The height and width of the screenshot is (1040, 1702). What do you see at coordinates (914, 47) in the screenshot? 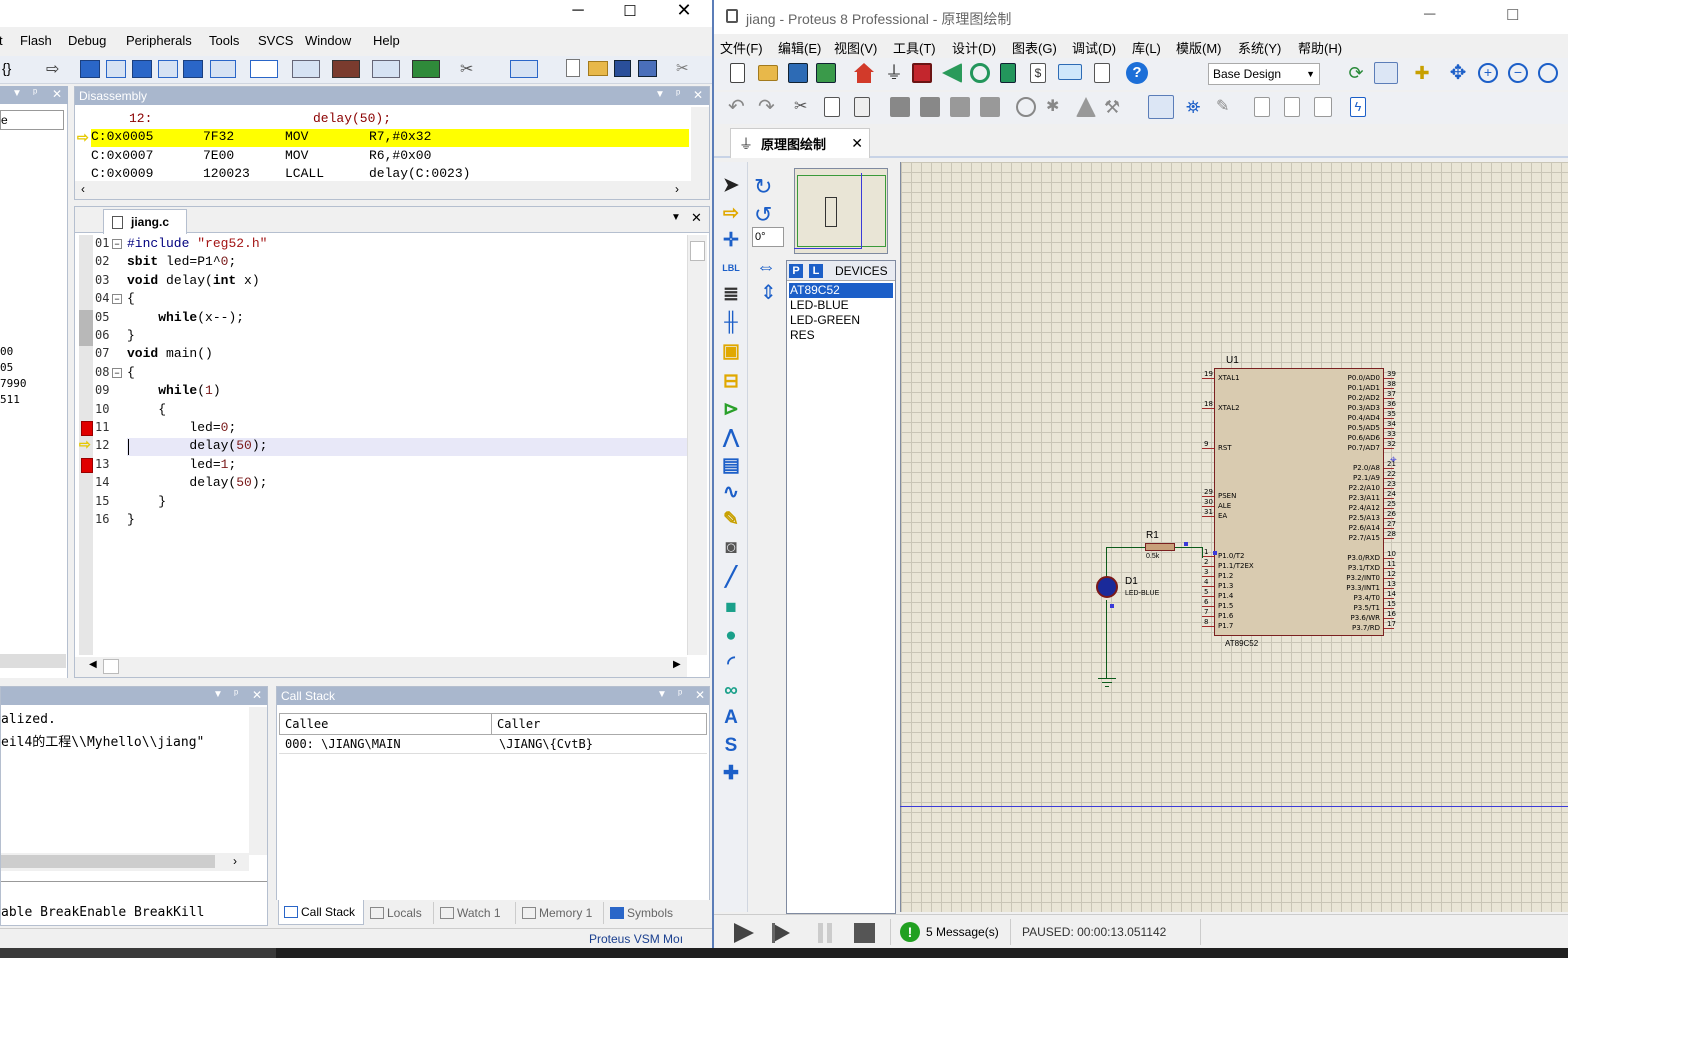
I see `menu-tools: 工具(T)` at bounding box center [914, 47].